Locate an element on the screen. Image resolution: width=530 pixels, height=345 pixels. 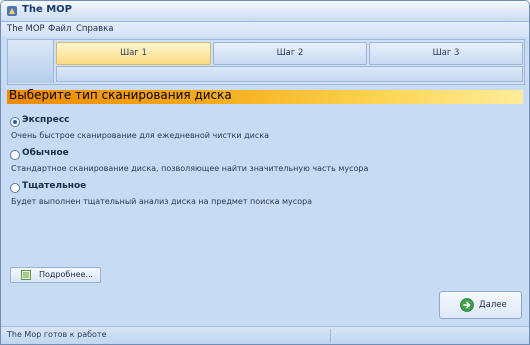
toolbar-lower-panel is located at coordinates (289, 74).